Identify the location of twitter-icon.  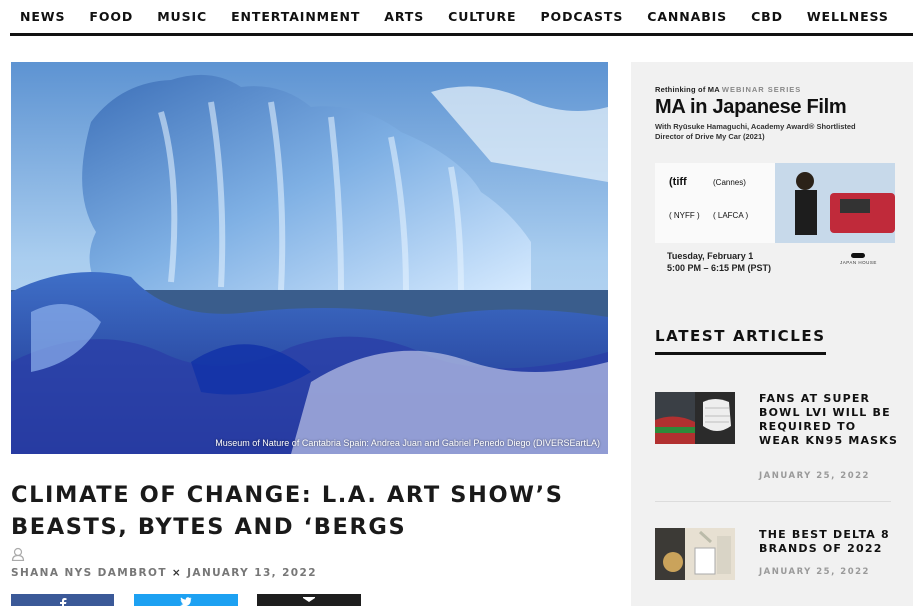
(186, 601).